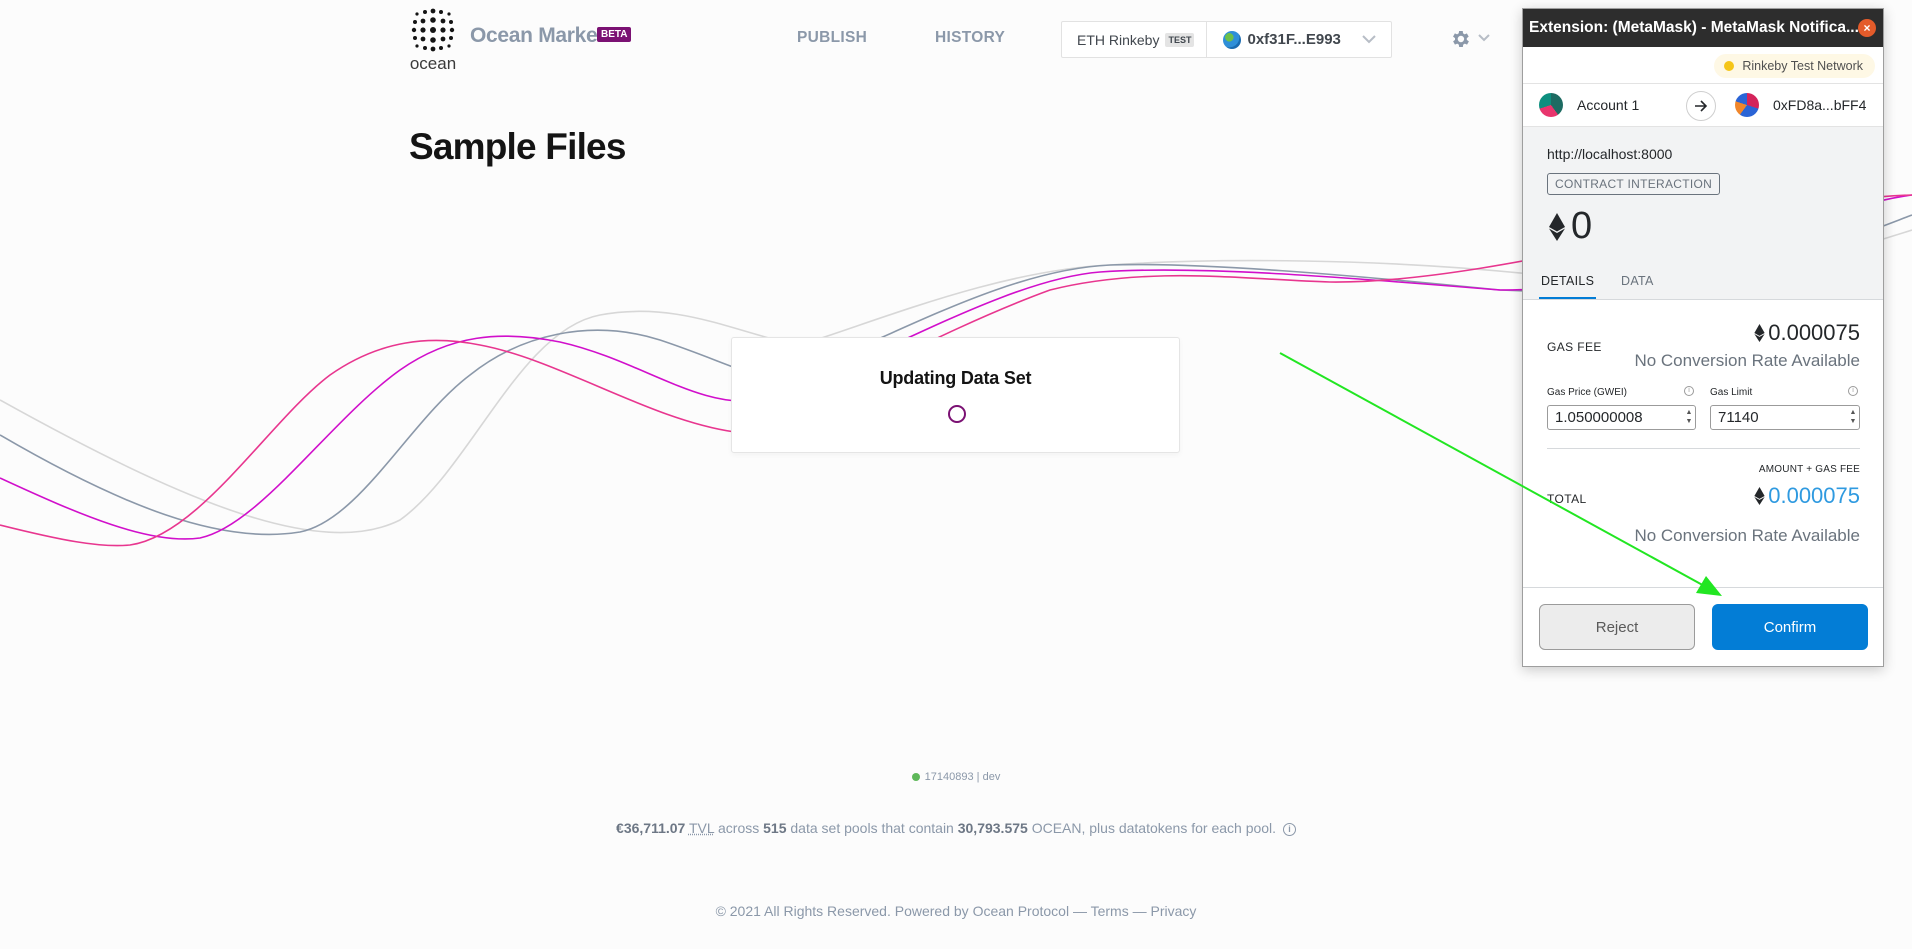 The width and height of the screenshot is (1912, 949). I want to click on block-number: 17140893, so click(949, 777).